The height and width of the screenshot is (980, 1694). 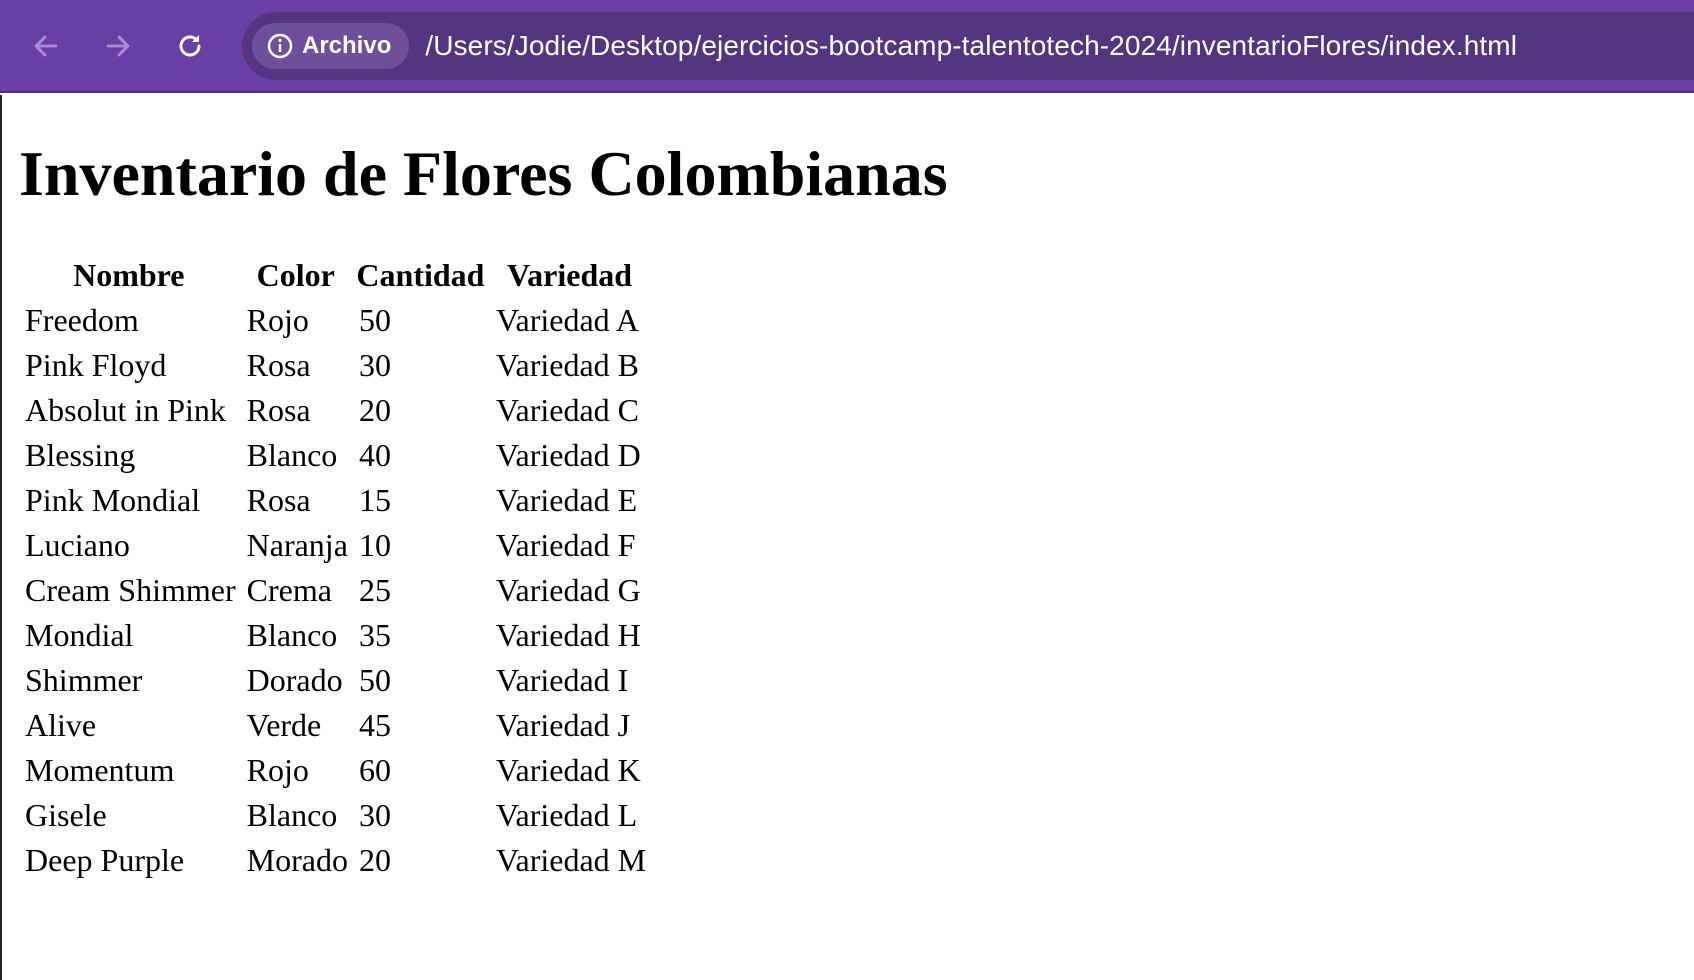 What do you see at coordinates (568, 770) in the screenshot?
I see `cell-variedad: Variedad K` at bounding box center [568, 770].